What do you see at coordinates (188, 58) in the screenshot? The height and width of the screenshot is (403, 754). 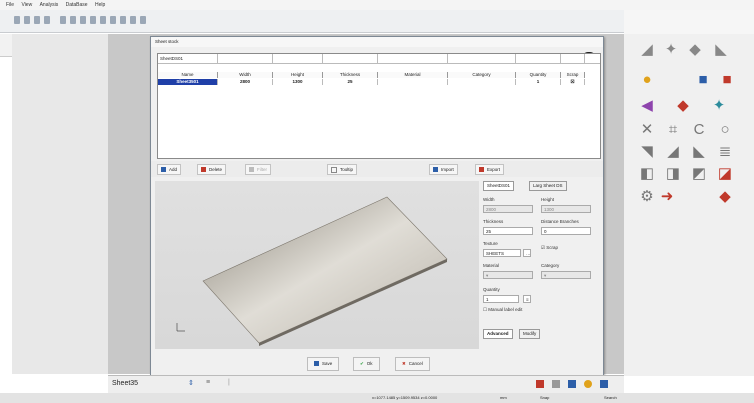 I see `name-filter-input: SheetDS01` at bounding box center [188, 58].